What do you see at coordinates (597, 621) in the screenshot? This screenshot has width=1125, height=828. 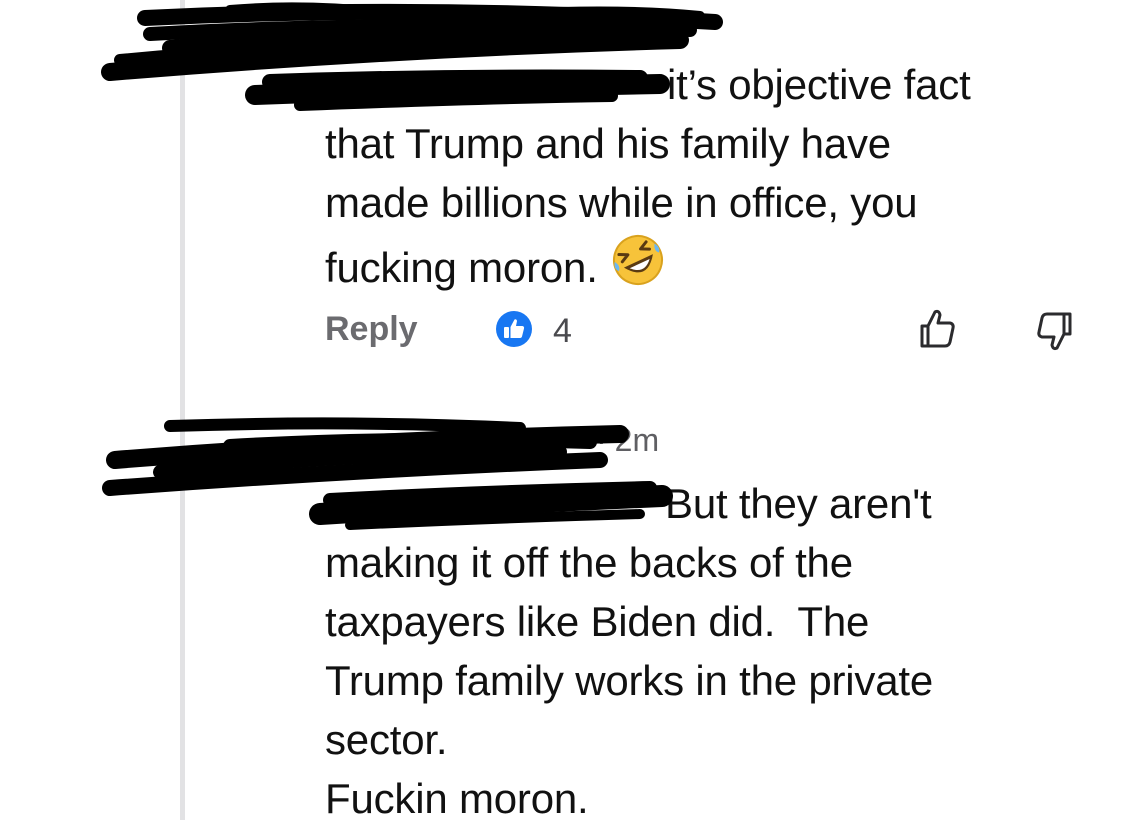 I see `comment-2-line-3: taxpayers like Biden did. The` at bounding box center [597, 621].